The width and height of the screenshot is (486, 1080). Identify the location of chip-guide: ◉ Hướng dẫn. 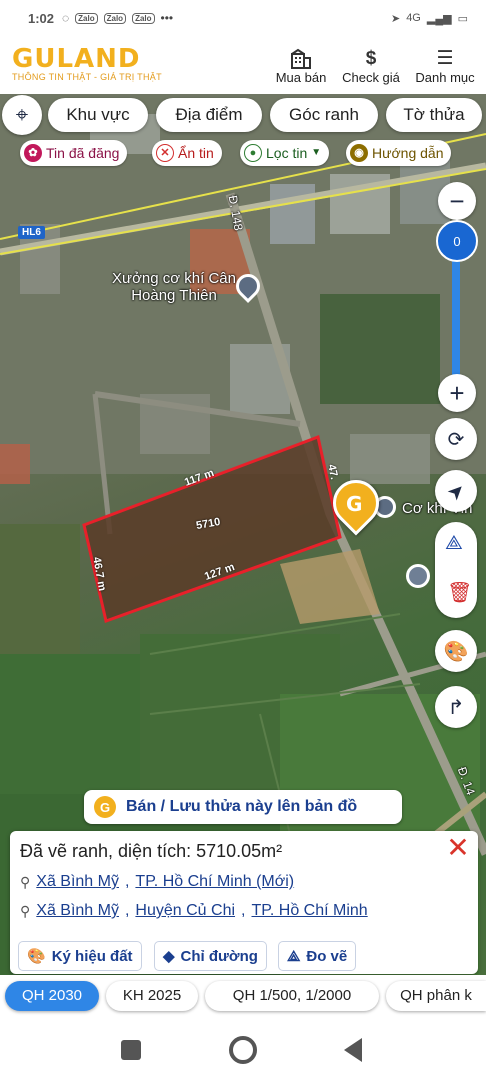
(399, 153).